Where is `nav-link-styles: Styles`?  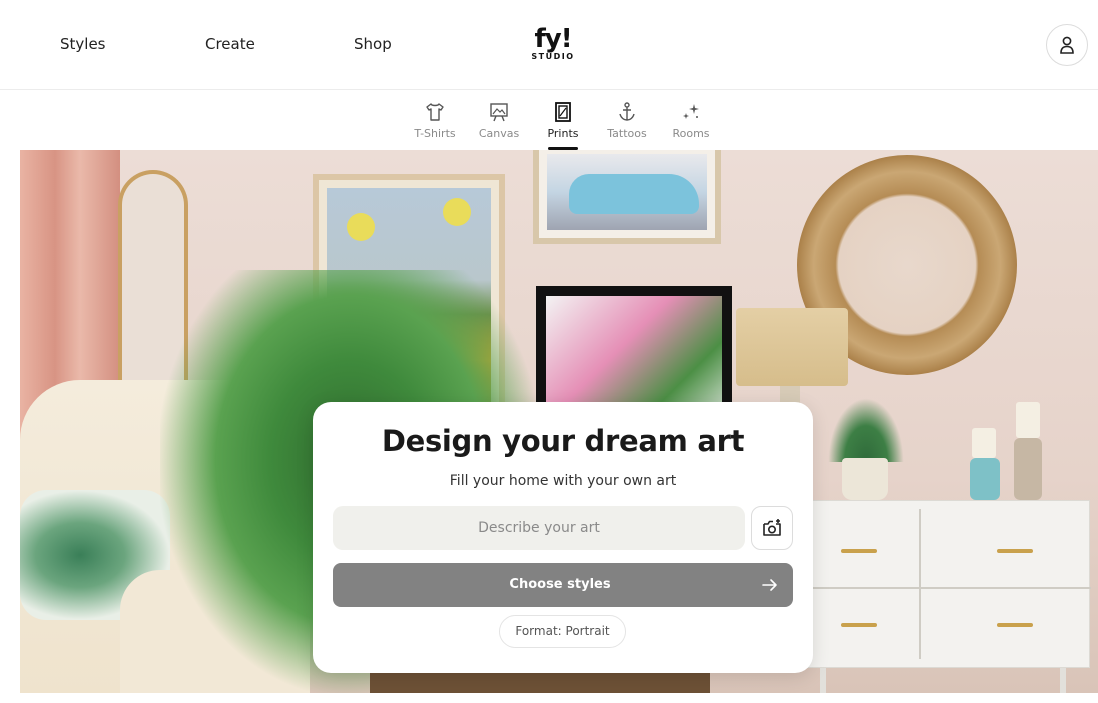 nav-link-styles: Styles is located at coordinates (83, 44).